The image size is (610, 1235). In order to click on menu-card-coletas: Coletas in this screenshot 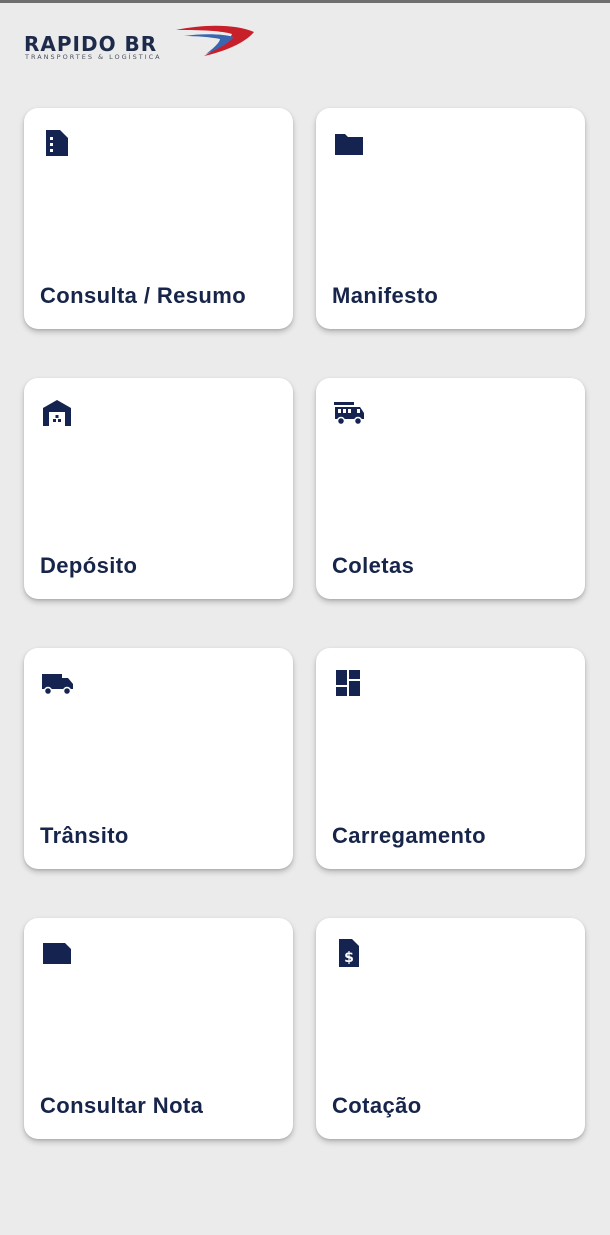, I will do `click(450, 488)`.